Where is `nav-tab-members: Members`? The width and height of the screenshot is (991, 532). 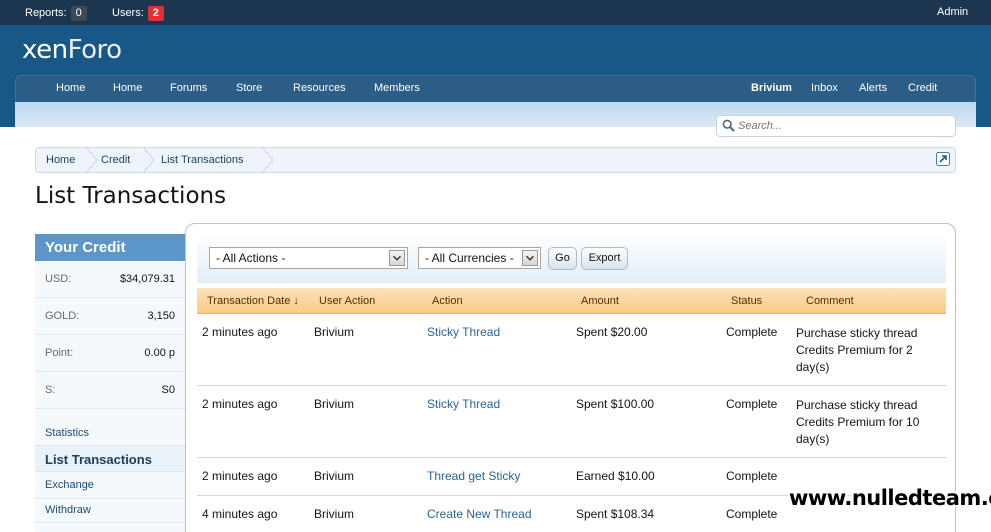
nav-tab-members: Members is located at coordinates (397, 88).